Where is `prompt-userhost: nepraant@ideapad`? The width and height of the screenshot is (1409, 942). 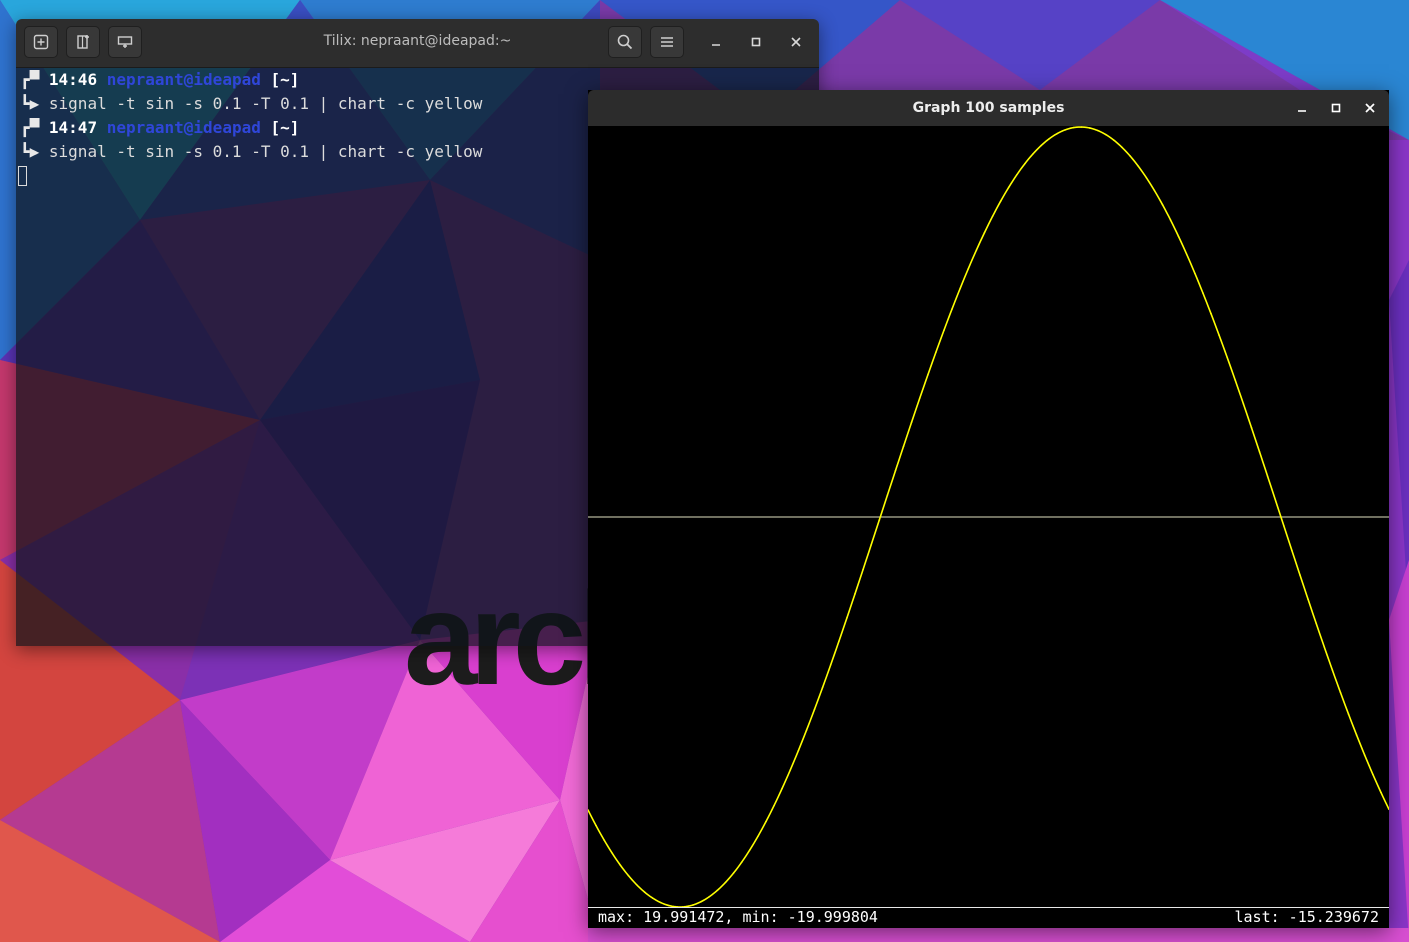 prompt-userhost: nepraant@ideapad is located at coordinates (183, 79).